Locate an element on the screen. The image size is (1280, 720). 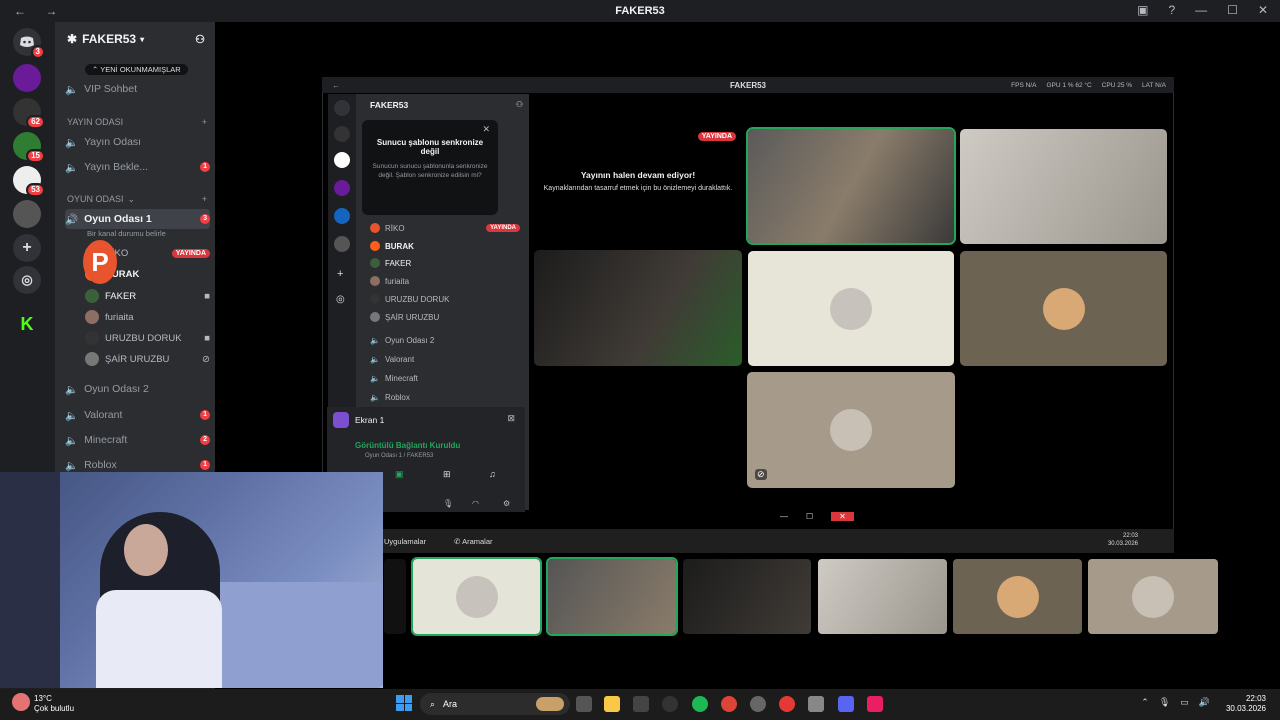
gear-icon: ⚙ is located at coordinates (506, 503).